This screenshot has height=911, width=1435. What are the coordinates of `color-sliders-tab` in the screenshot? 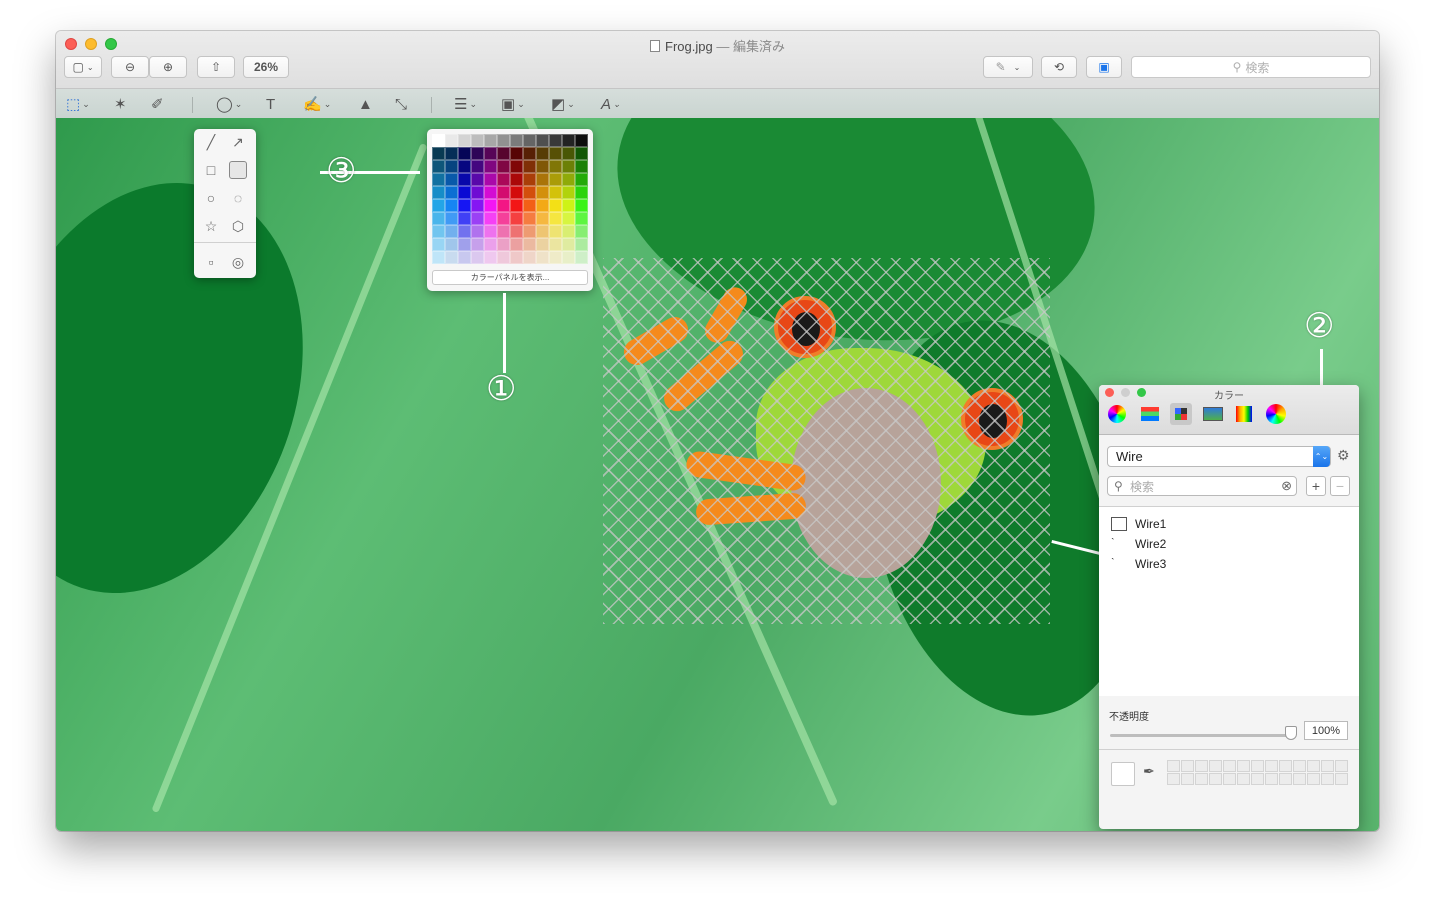 It's located at (1150, 414).